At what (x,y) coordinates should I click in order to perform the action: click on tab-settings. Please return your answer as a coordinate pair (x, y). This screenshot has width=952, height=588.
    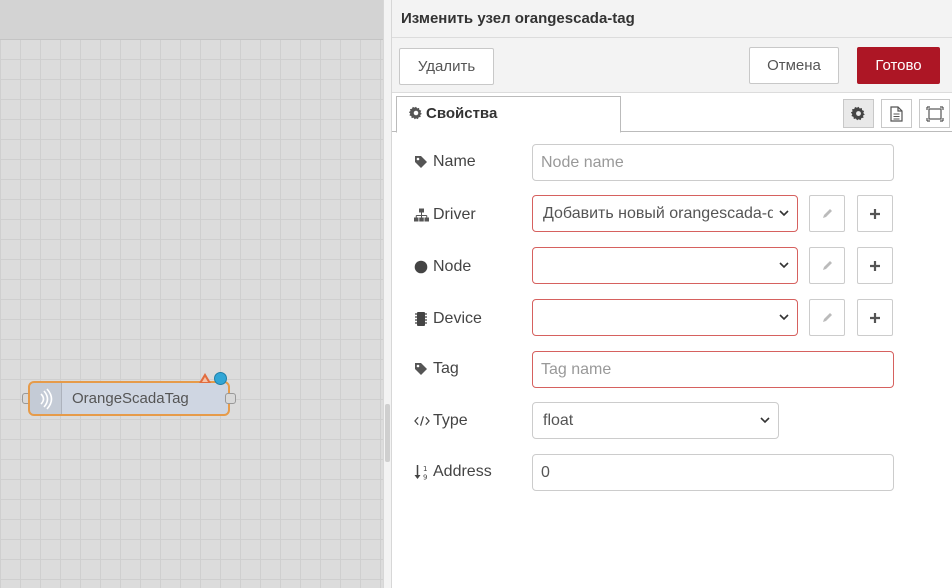
    Looking at the image, I should click on (858, 113).